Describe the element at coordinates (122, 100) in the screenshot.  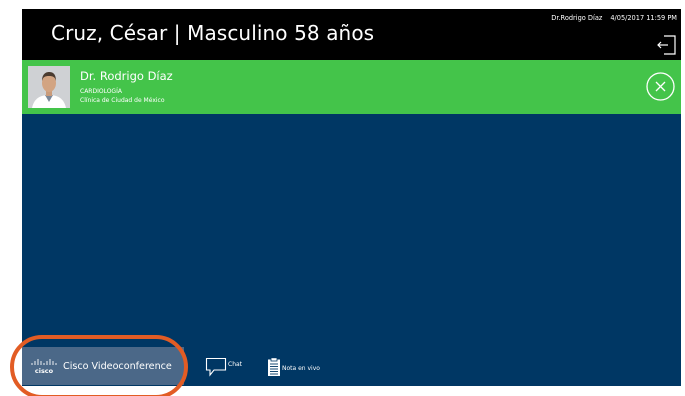
I see `doctor-clinic: Clínica de Ciudad de México` at that location.